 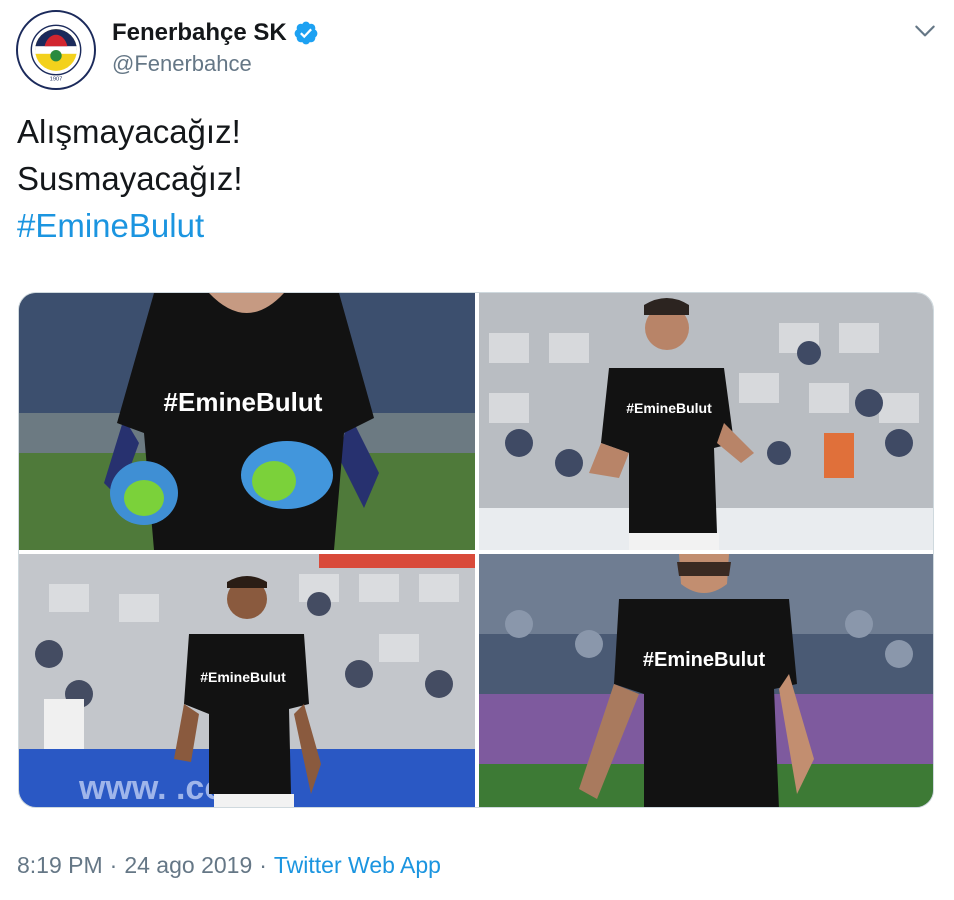 I want to click on chevron-down-icon, so click(x=925, y=31).